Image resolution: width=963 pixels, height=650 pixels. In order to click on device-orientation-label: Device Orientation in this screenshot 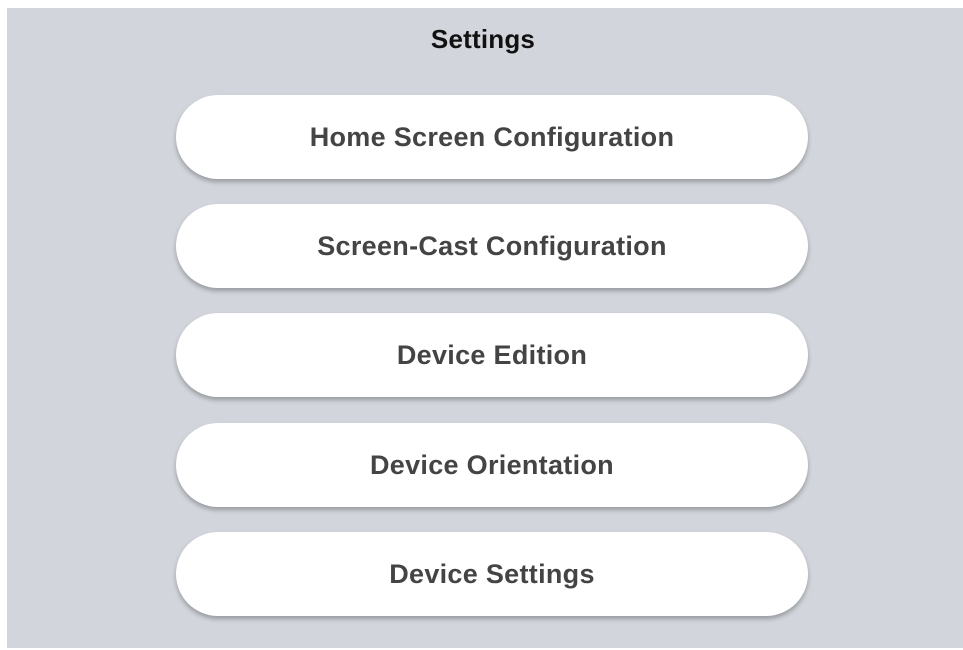, I will do `click(492, 464)`.